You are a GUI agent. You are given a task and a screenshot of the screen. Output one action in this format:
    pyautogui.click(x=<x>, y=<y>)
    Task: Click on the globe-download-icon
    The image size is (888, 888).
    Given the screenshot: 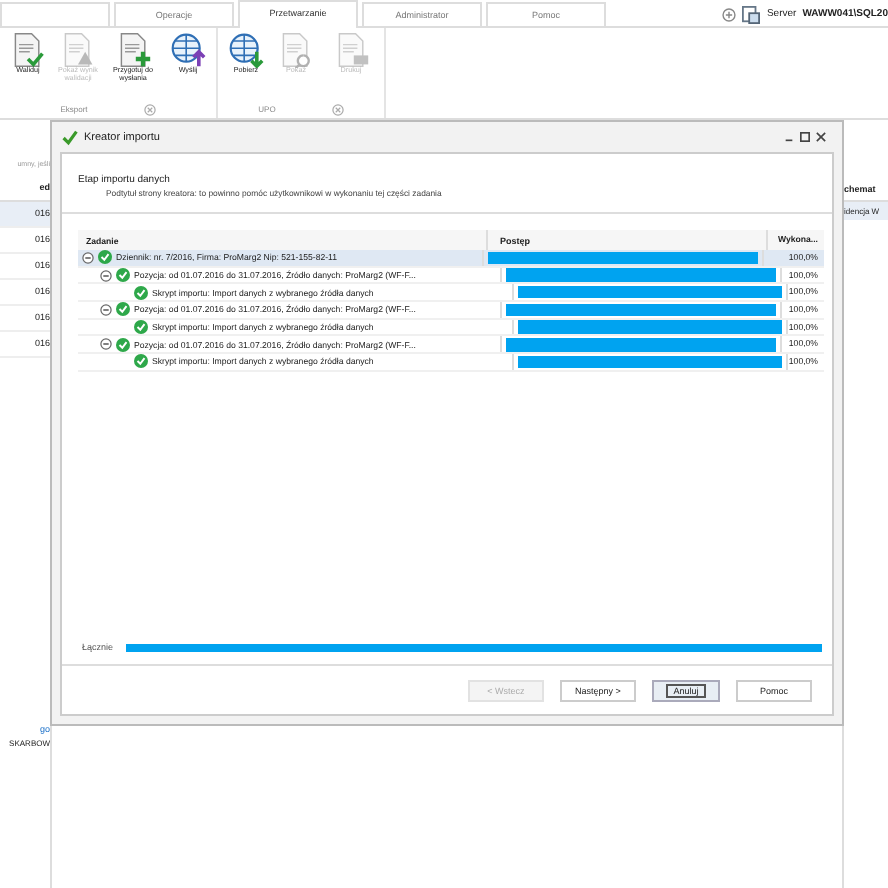 What is the action you would take?
    pyautogui.click(x=246, y=50)
    